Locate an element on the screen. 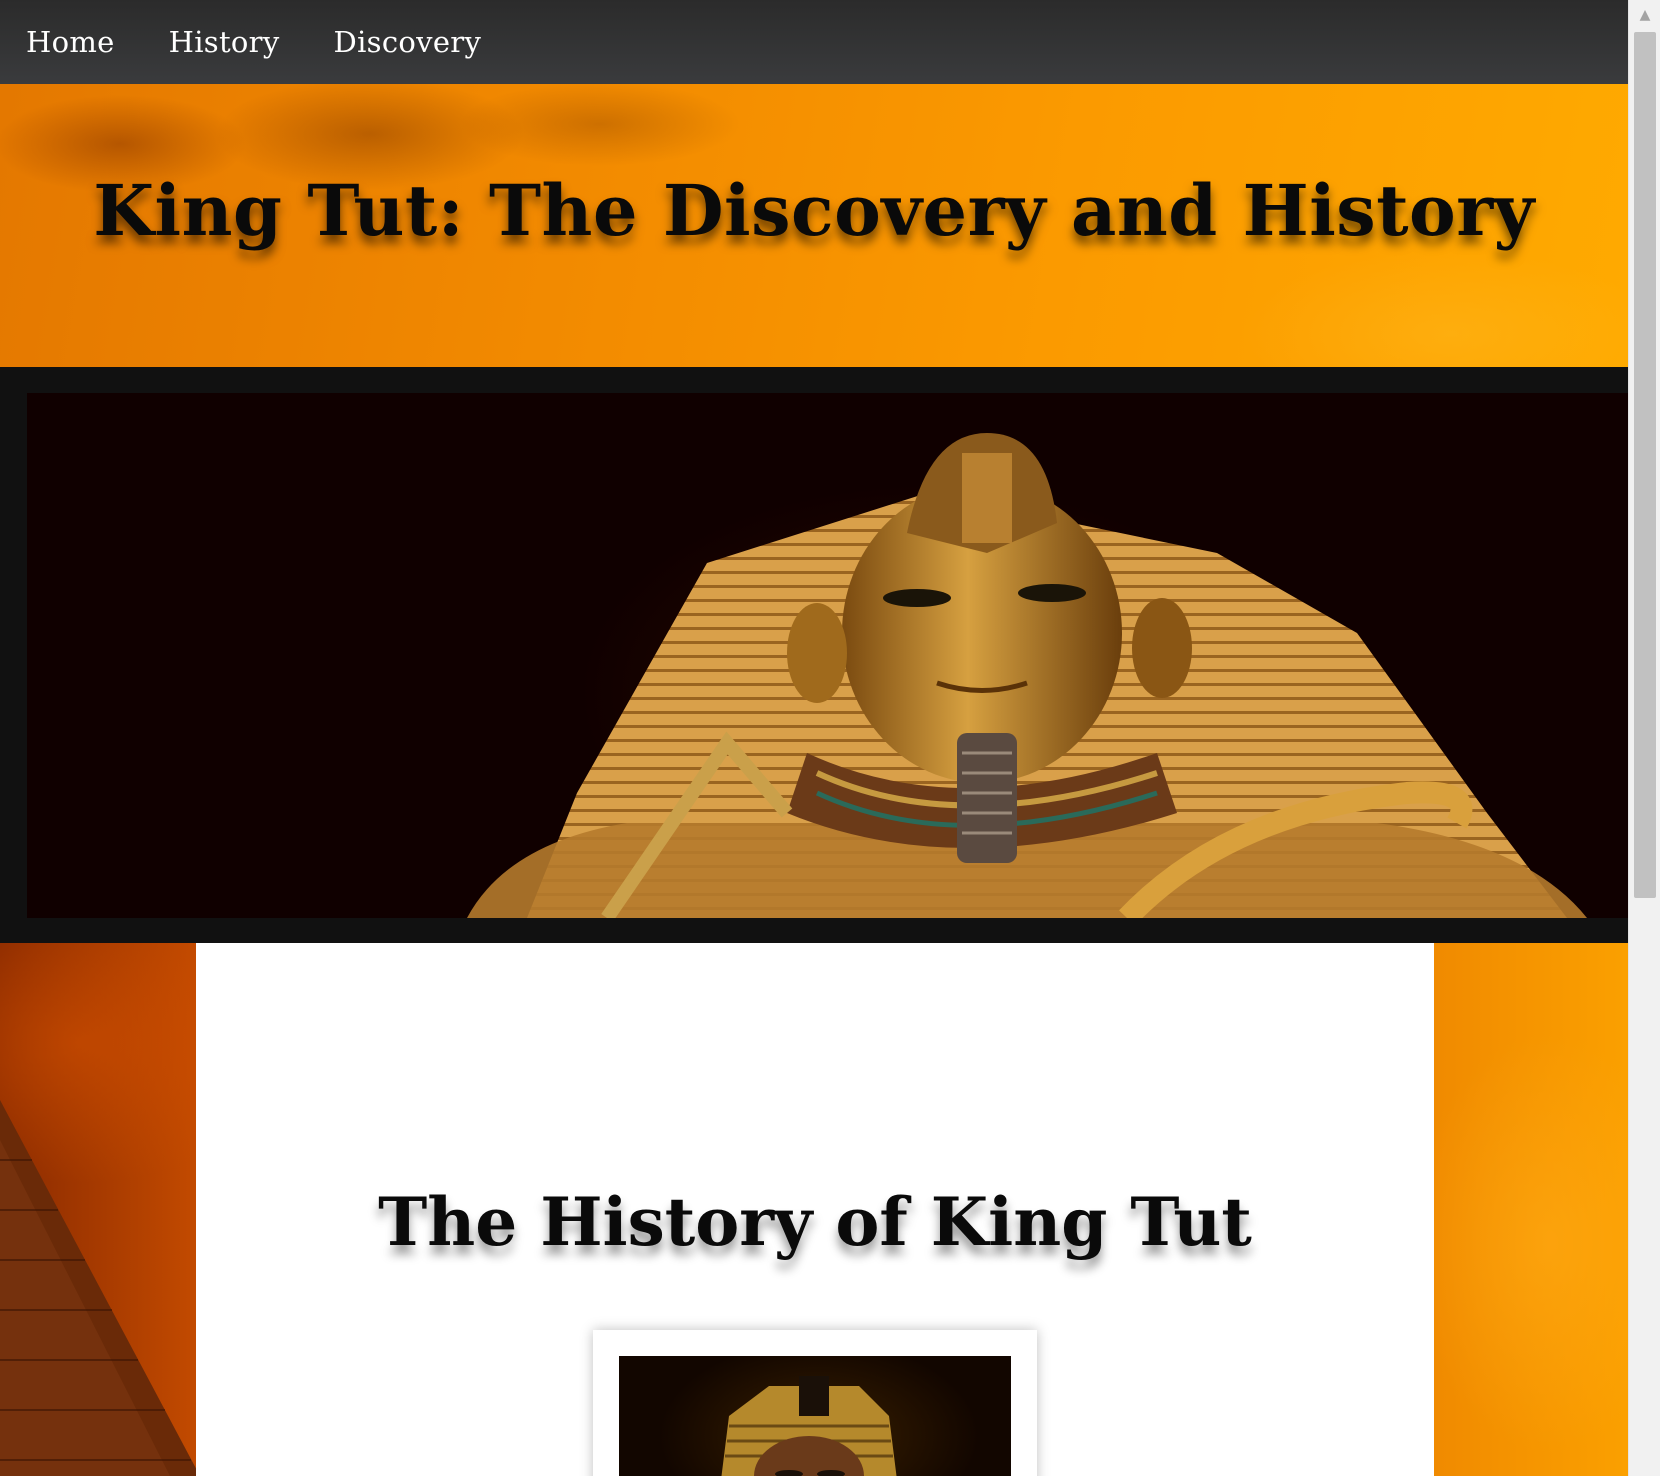  nav-link-history: History is located at coordinates (224, 42).